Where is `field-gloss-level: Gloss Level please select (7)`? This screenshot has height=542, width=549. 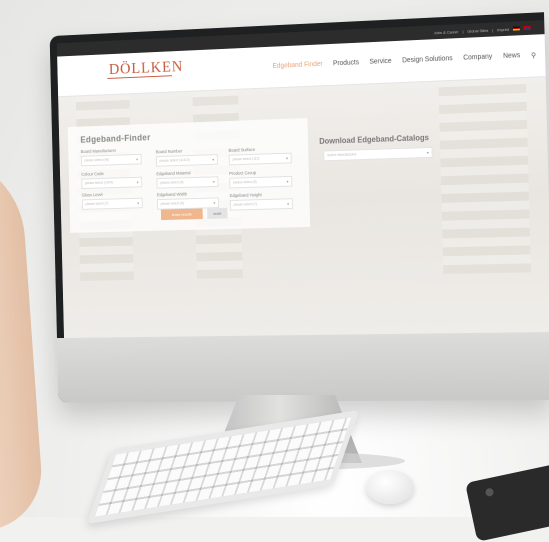
field-gloss-level: Gloss Level please select (7) is located at coordinates (112, 200).